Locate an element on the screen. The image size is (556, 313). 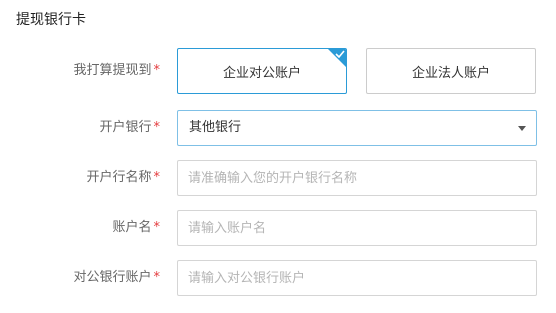
bank-label-text: 开户银行 is located at coordinates (125, 127).